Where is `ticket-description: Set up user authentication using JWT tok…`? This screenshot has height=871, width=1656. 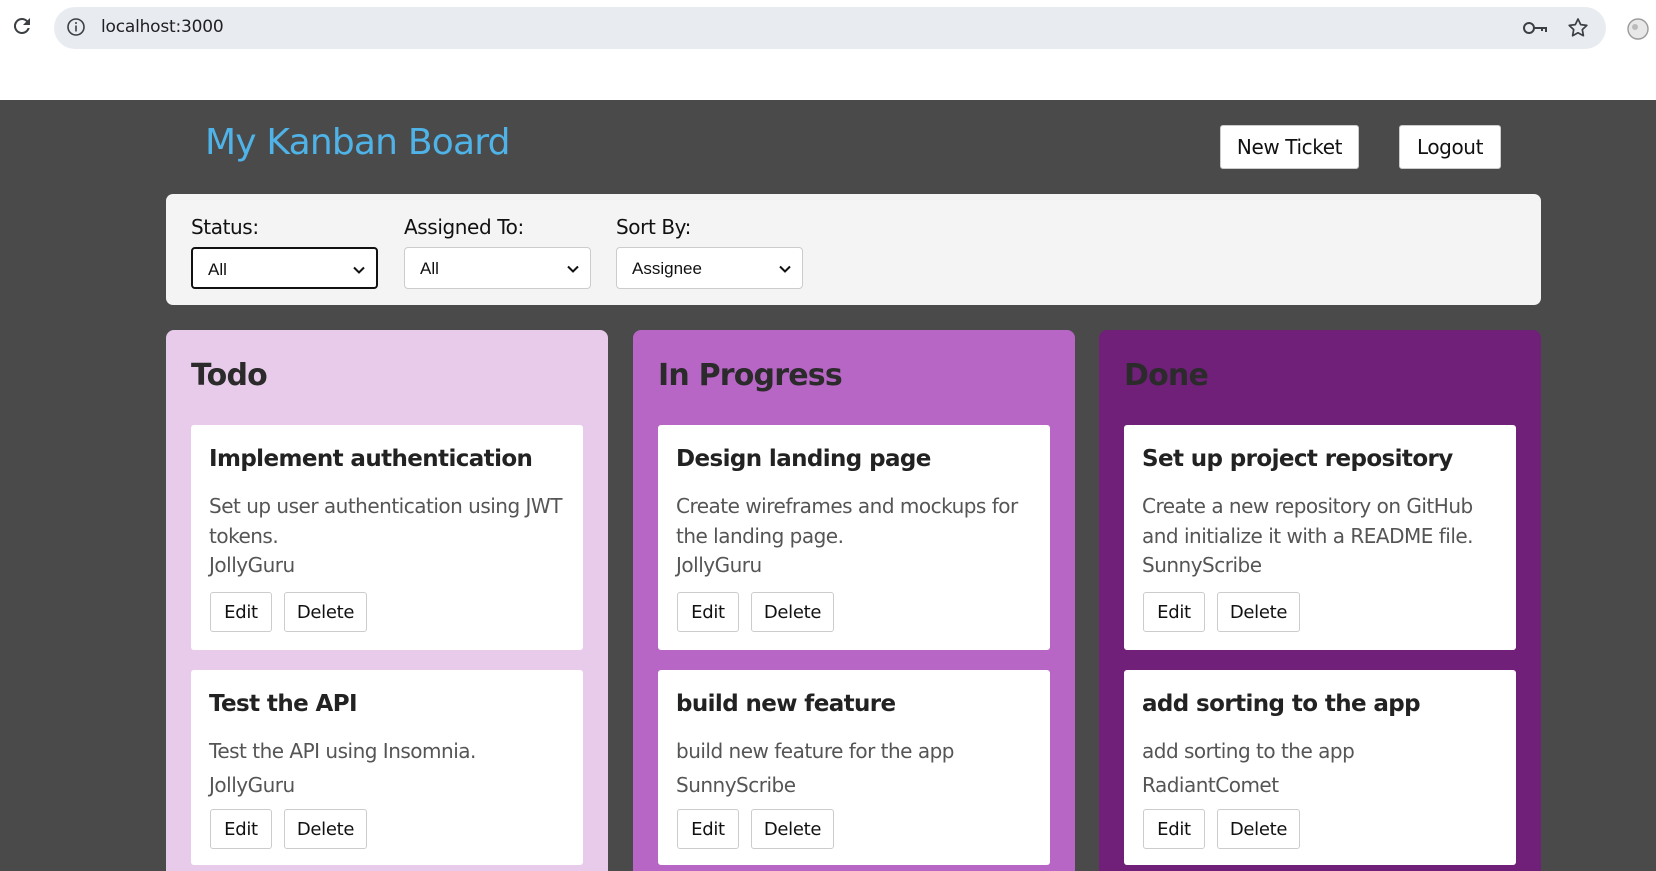 ticket-description: Set up user authentication using JWT tok… is located at coordinates (385, 521).